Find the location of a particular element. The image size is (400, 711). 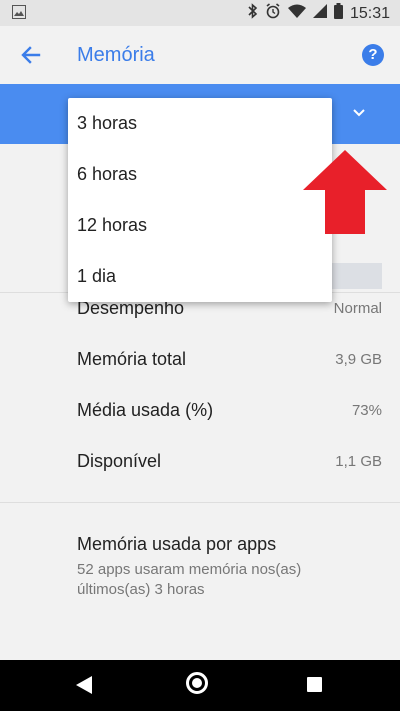

divider is located at coordinates (200, 502).